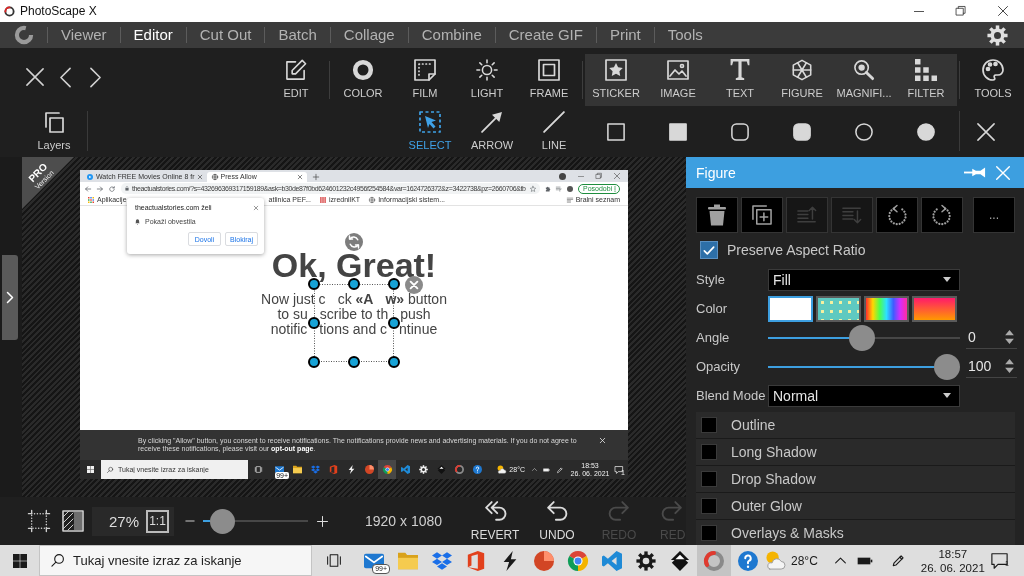 Image resolution: width=1024 pixels, height=576 pixels. Describe the element at coordinates (65, 77) in the screenshot. I see `chevron-left-icon` at that location.